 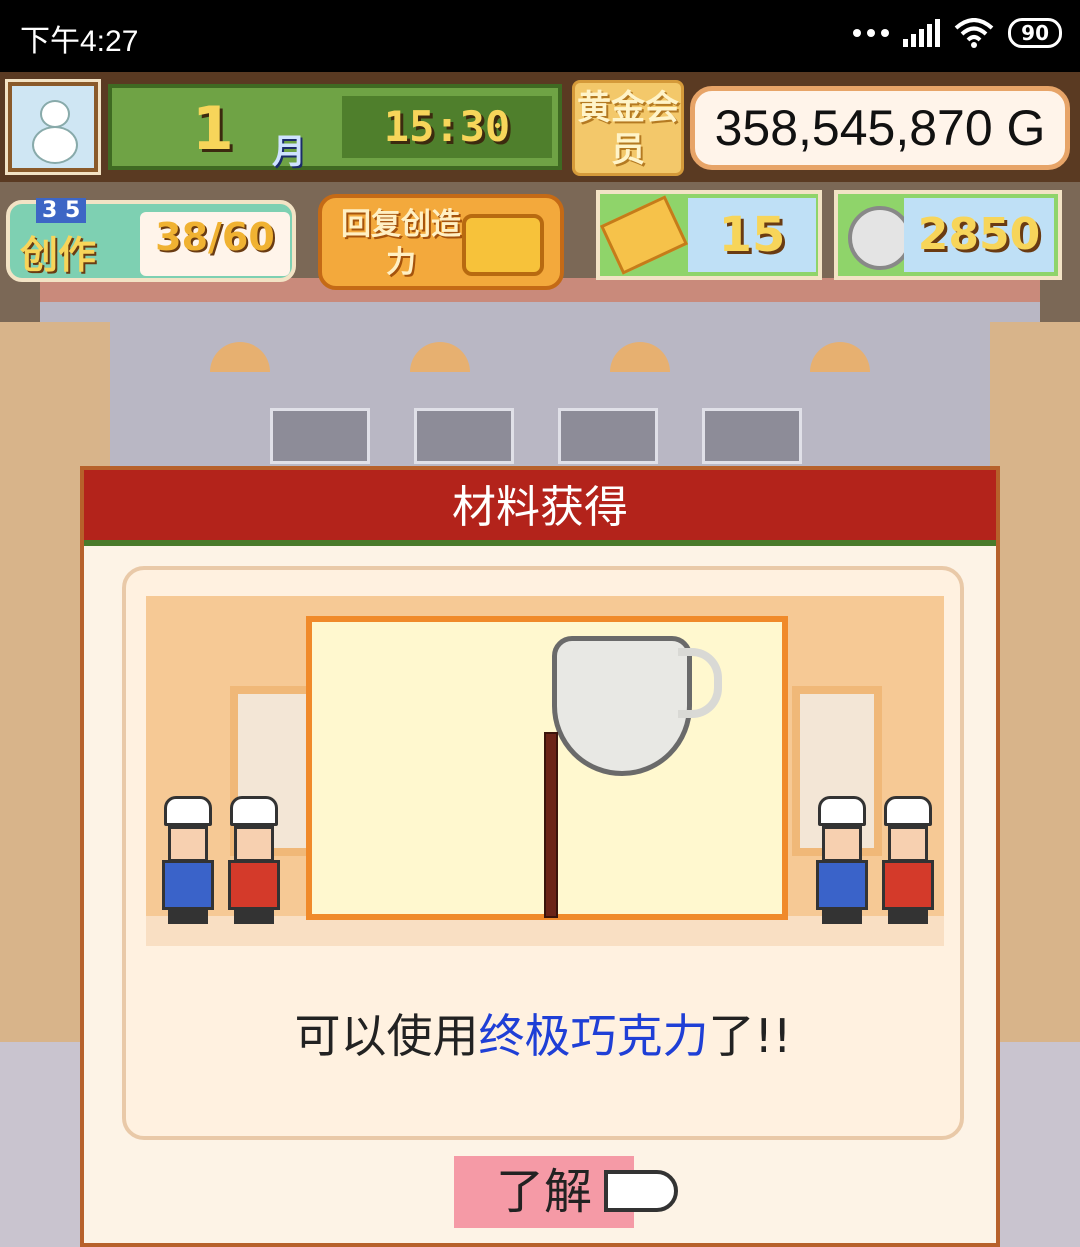 What do you see at coordinates (213, 129) in the screenshot?
I see `month-number: 1` at bounding box center [213, 129].